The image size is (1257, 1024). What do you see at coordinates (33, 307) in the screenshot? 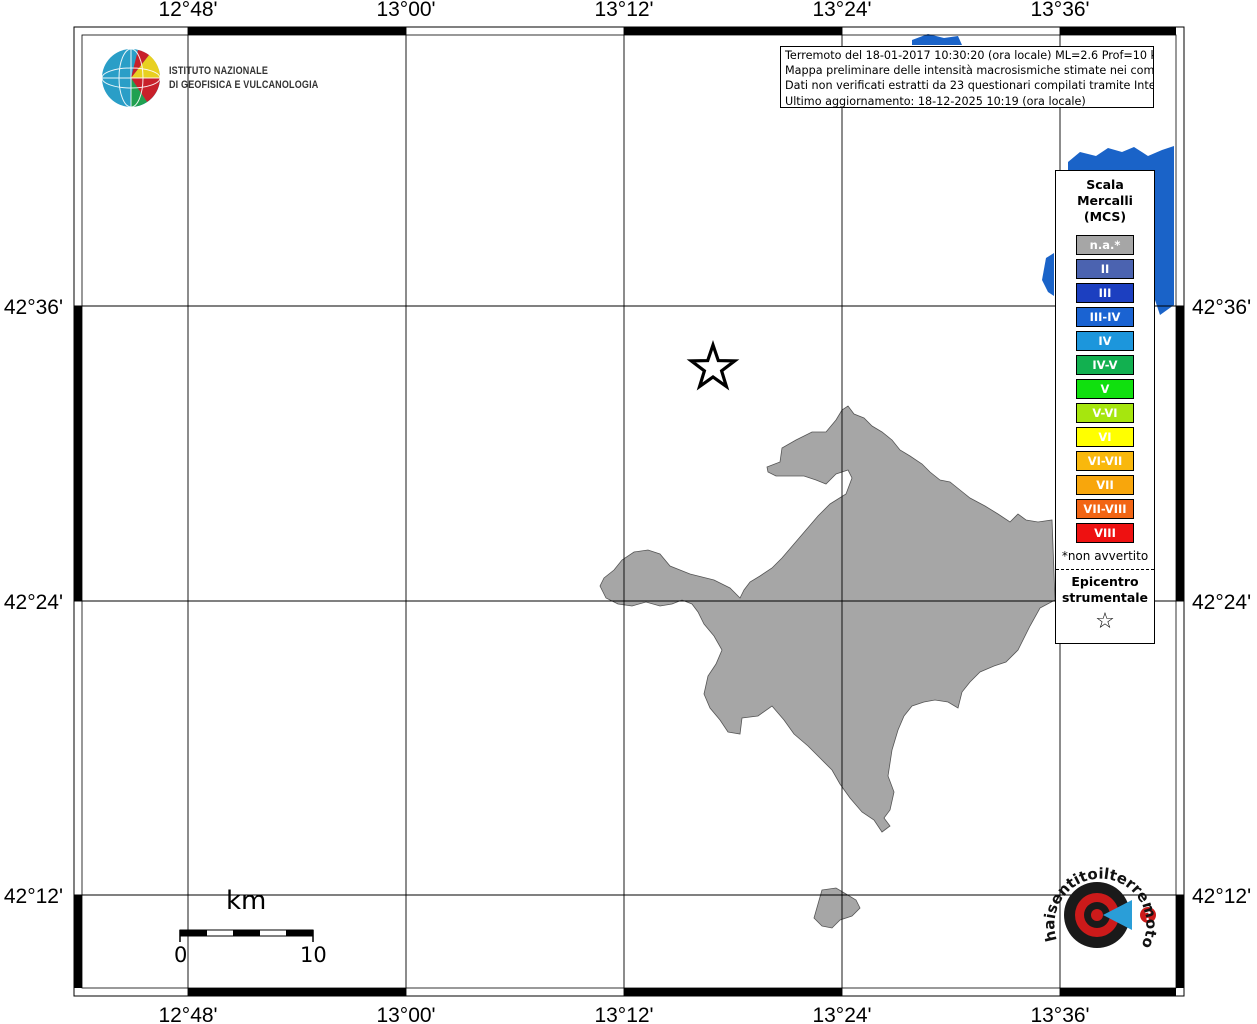
I see `left-lat-label: 42°36'` at bounding box center [33, 307].